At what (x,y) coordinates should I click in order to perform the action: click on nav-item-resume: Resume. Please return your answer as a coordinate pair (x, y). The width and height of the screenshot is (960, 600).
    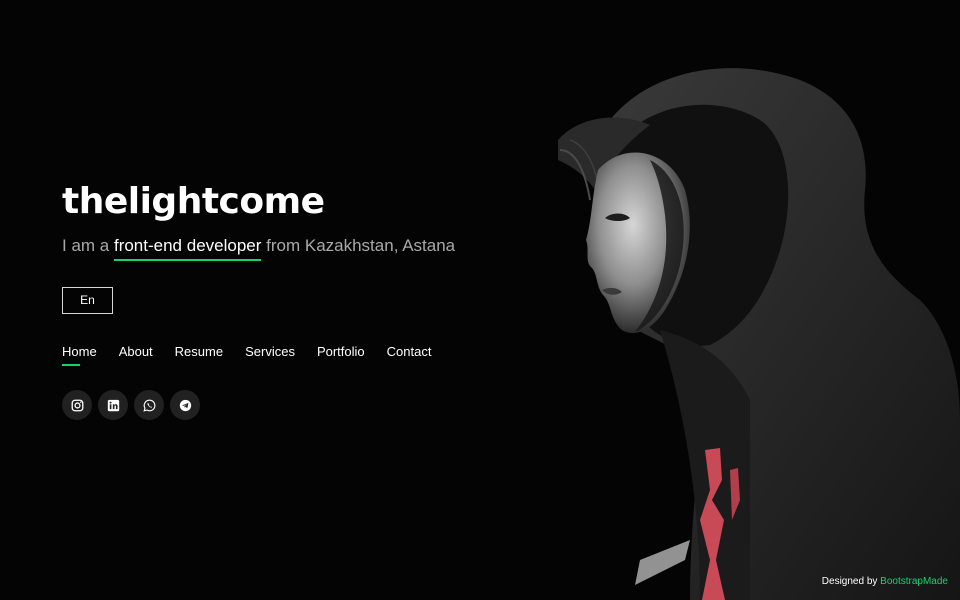
    Looking at the image, I should click on (199, 355).